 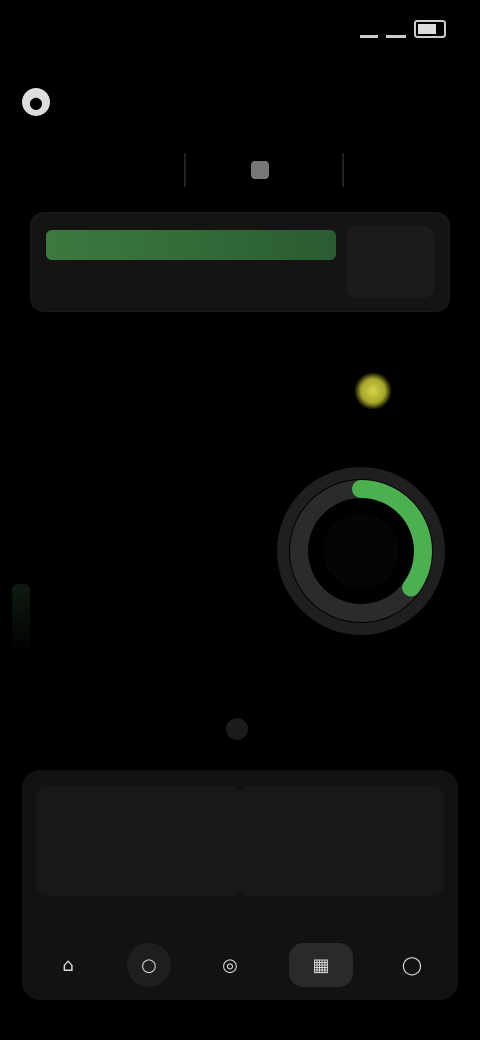 I want to click on banner-title, so click(x=191, y=245).